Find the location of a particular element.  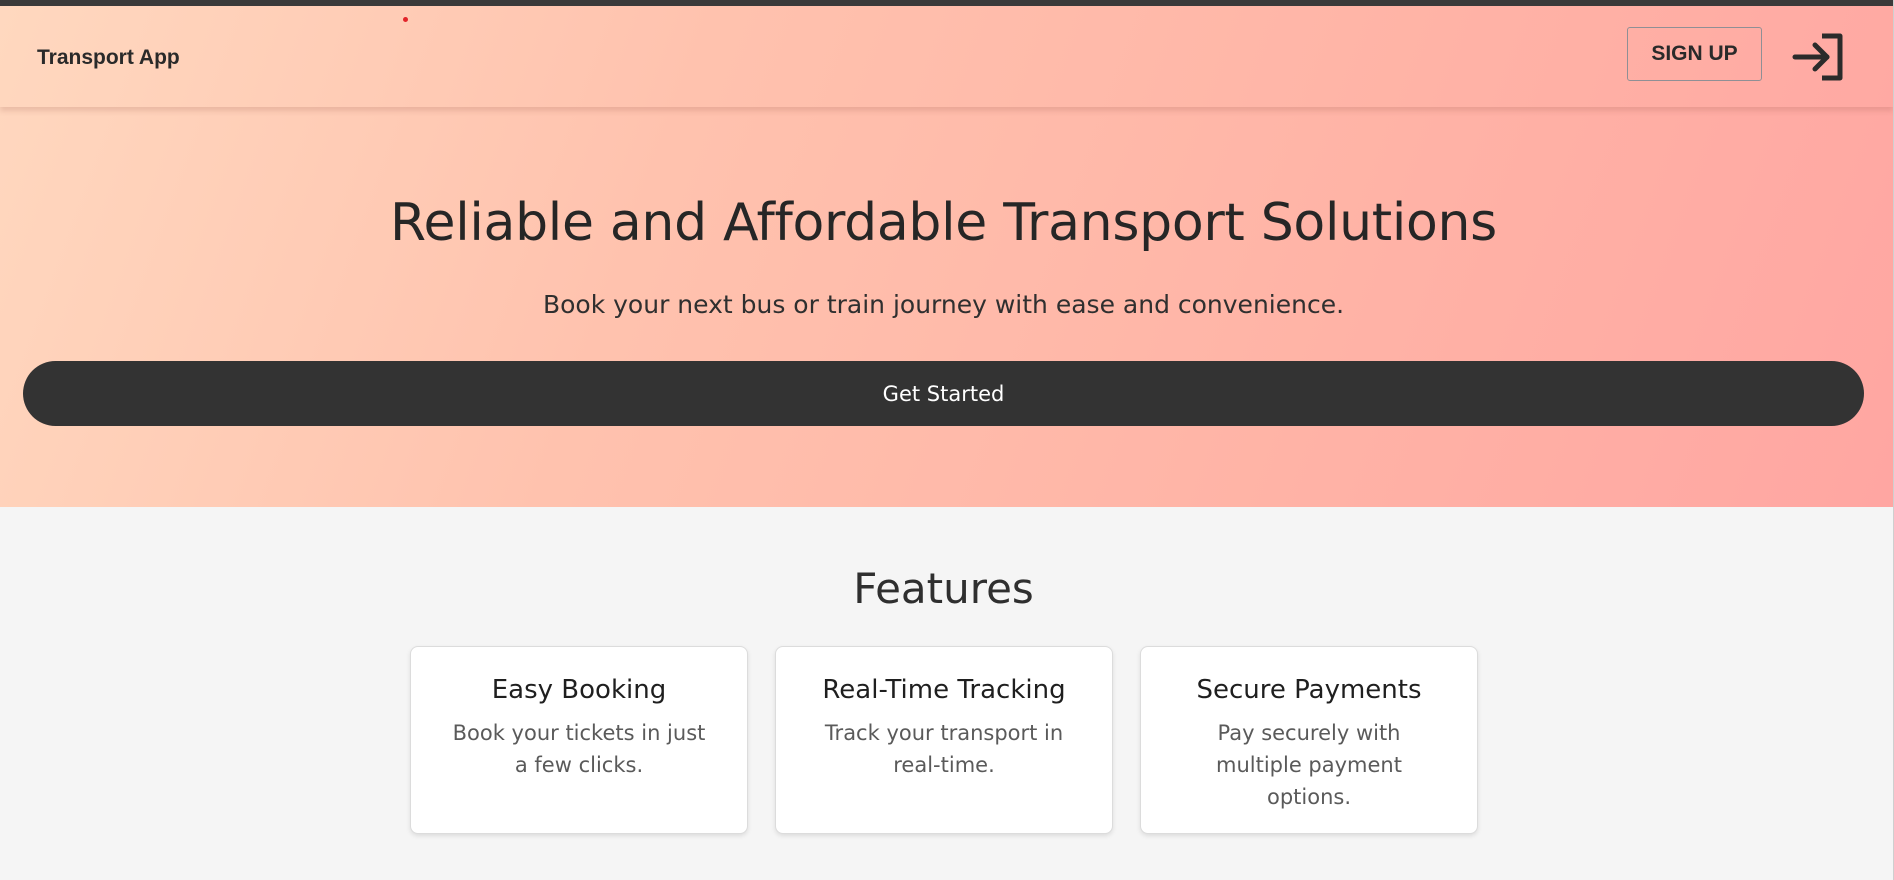

feature-card-title: Real-Time Tracking is located at coordinates (944, 690).